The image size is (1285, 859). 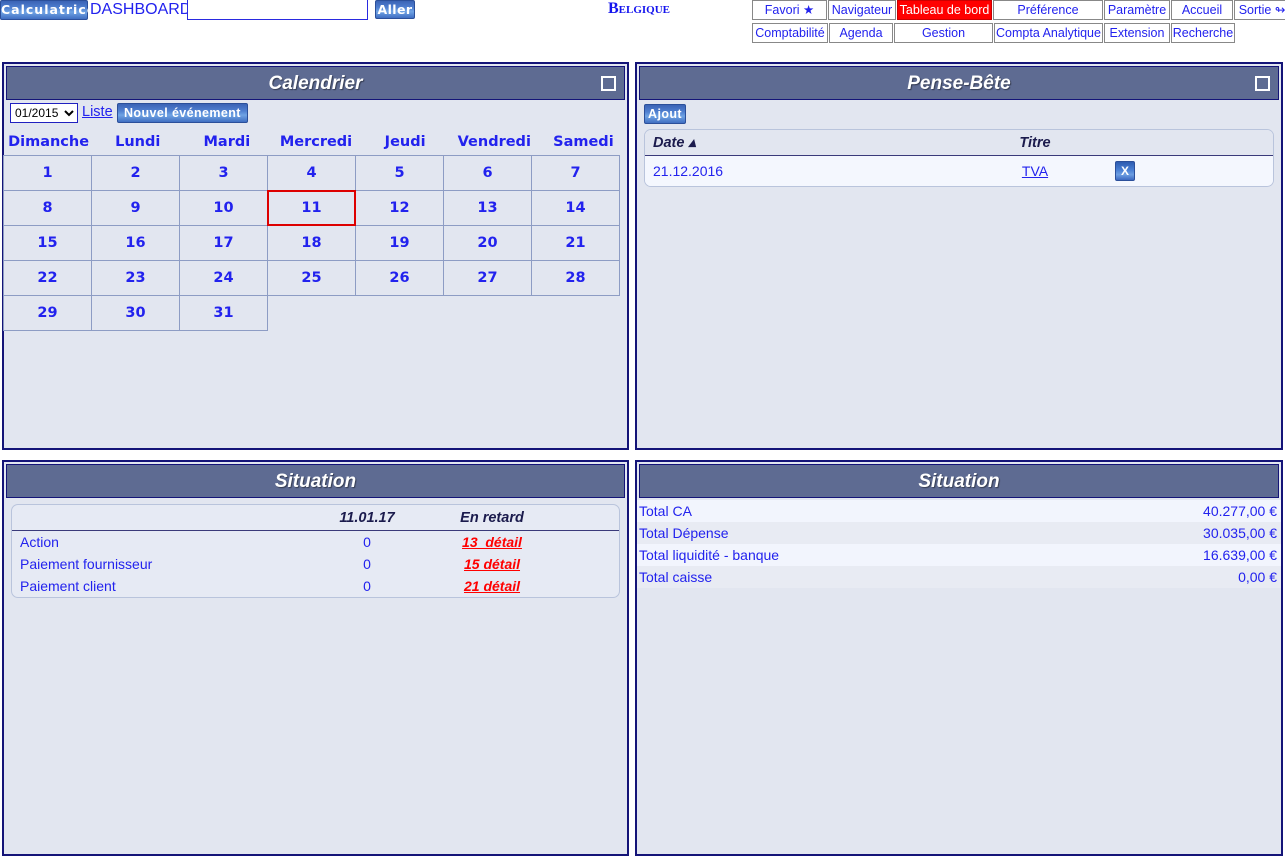 What do you see at coordinates (684, 533) in the screenshot?
I see `total-label: Total Dépense` at bounding box center [684, 533].